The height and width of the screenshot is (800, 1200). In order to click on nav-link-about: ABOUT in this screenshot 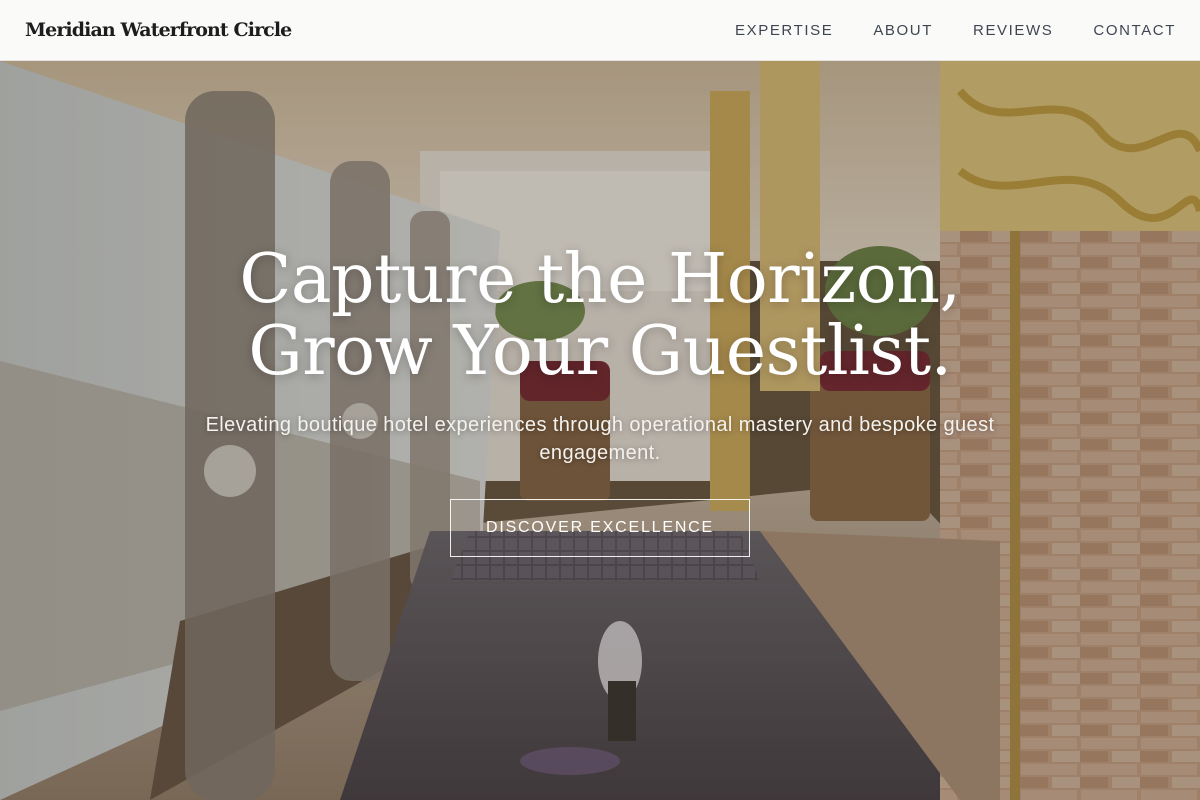, I will do `click(903, 30)`.